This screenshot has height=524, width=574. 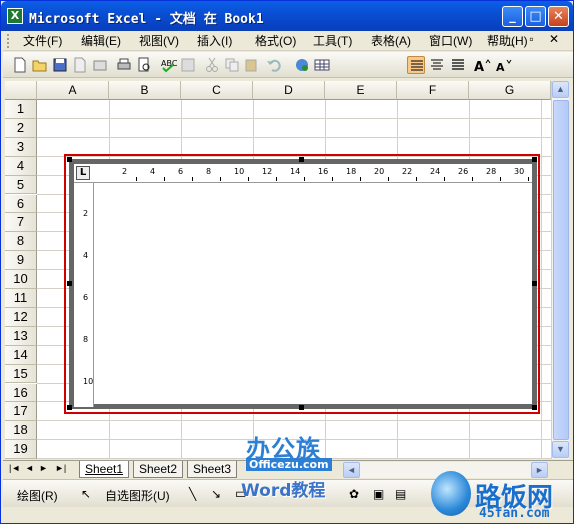 I want to click on row-header: 8, so click(x=21, y=242).